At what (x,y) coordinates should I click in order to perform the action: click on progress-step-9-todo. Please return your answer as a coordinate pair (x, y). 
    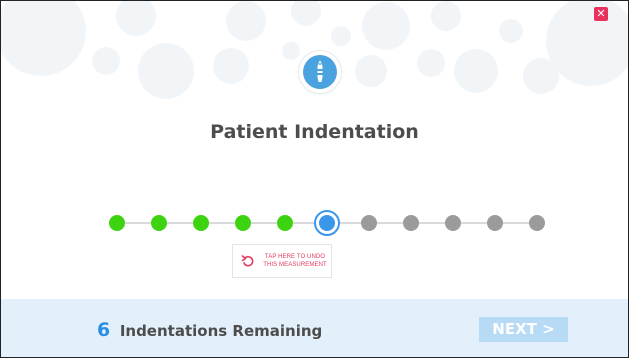
    Looking at the image, I should click on (453, 223).